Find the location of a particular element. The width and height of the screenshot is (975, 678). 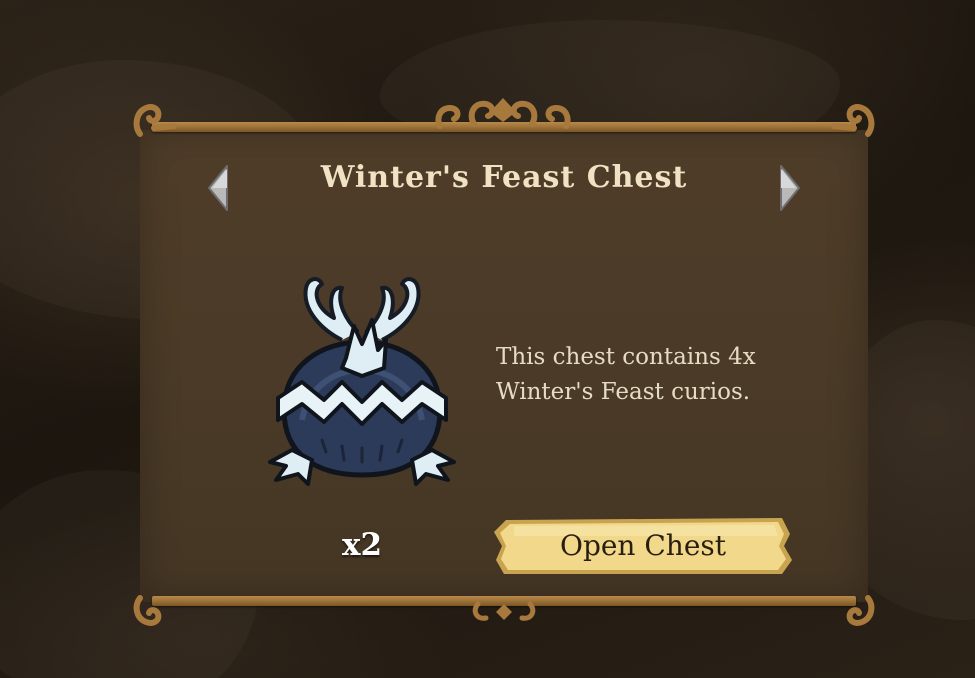

chevron-left-icon is located at coordinates (218, 188).